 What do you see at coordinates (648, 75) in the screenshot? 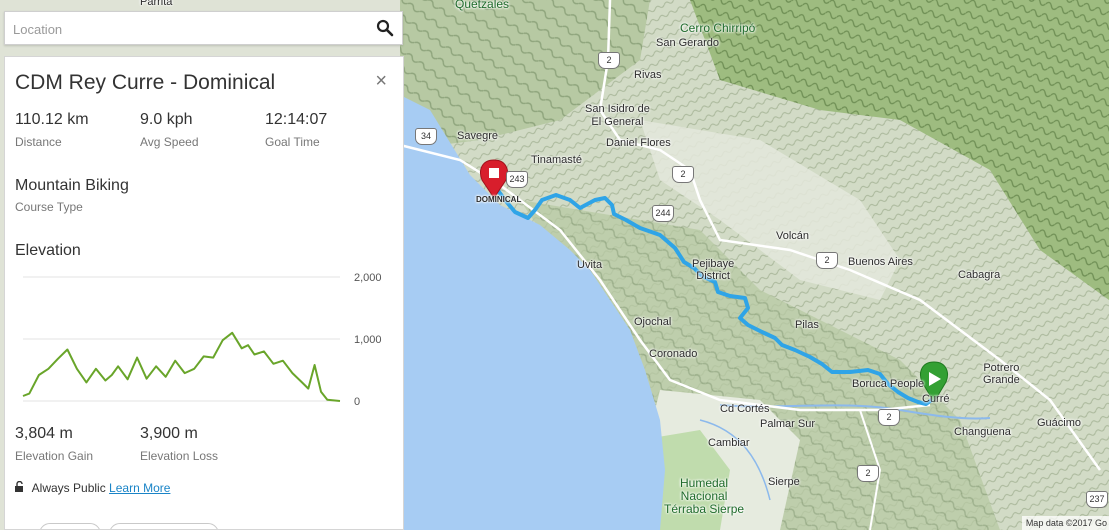
I see `map-label-rivas: Rivas` at bounding box center [648, 75].